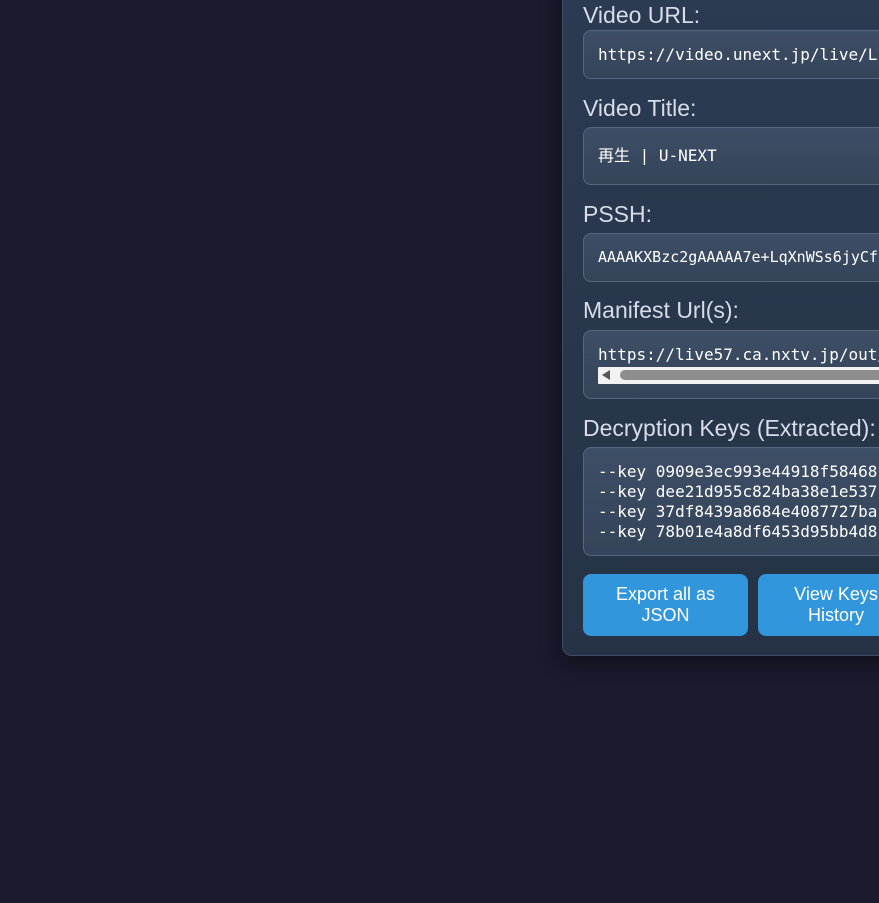  What do you see at coordinates (661, 310) in the screenshot?
I see `manifest-label: Manifest Url(s):` at bounding box center [661, 310].